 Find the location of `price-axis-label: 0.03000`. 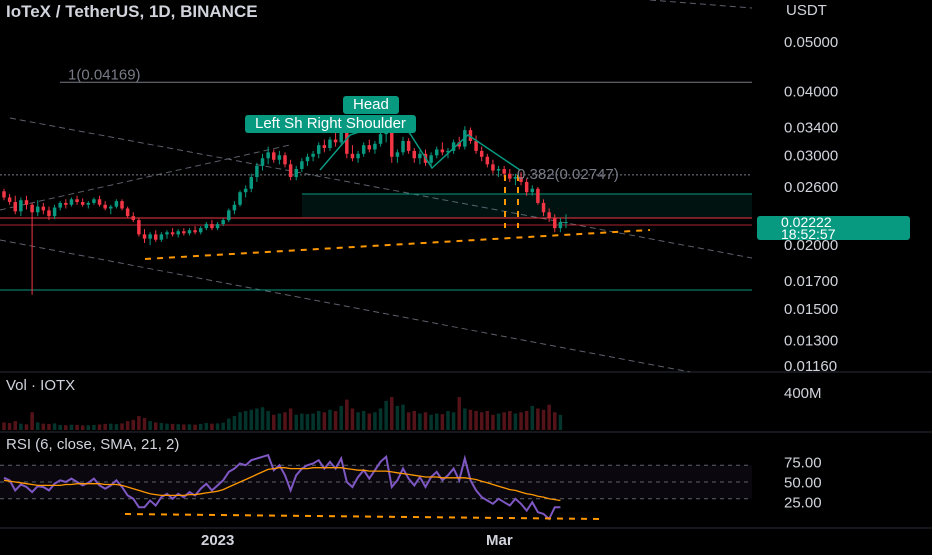

price-axis-label: 0.03000 is located at coordinates (811, 155).